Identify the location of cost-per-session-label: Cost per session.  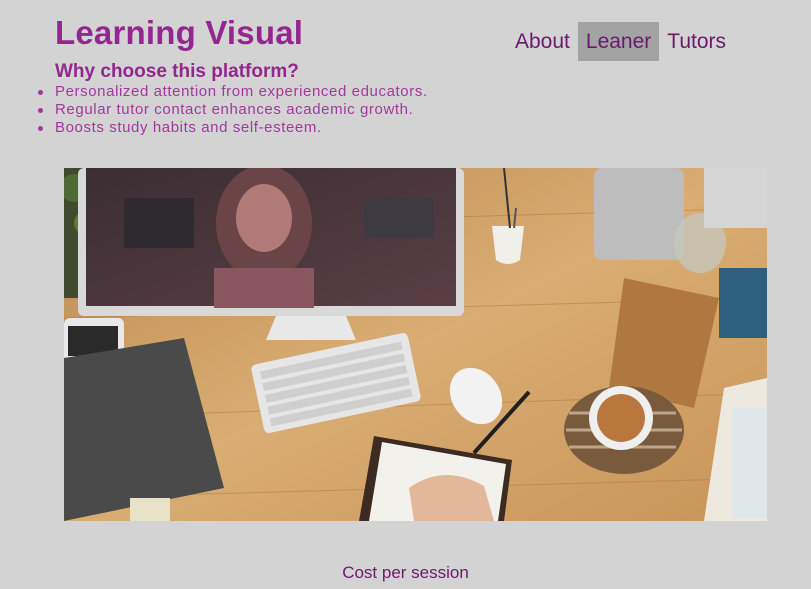
(405, 572).